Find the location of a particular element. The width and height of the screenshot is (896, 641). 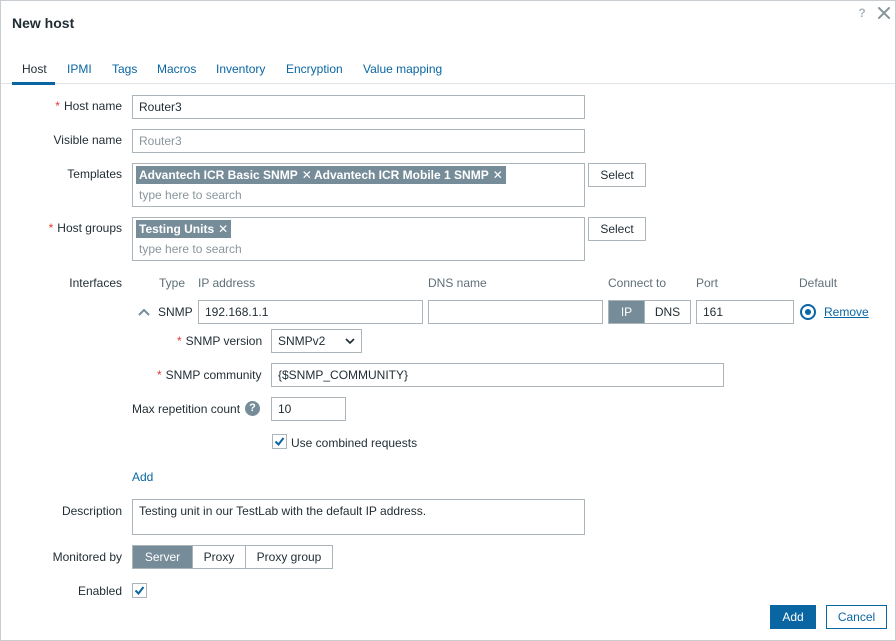

templates-search-input: type here to search is located at coordinates (190, 195).